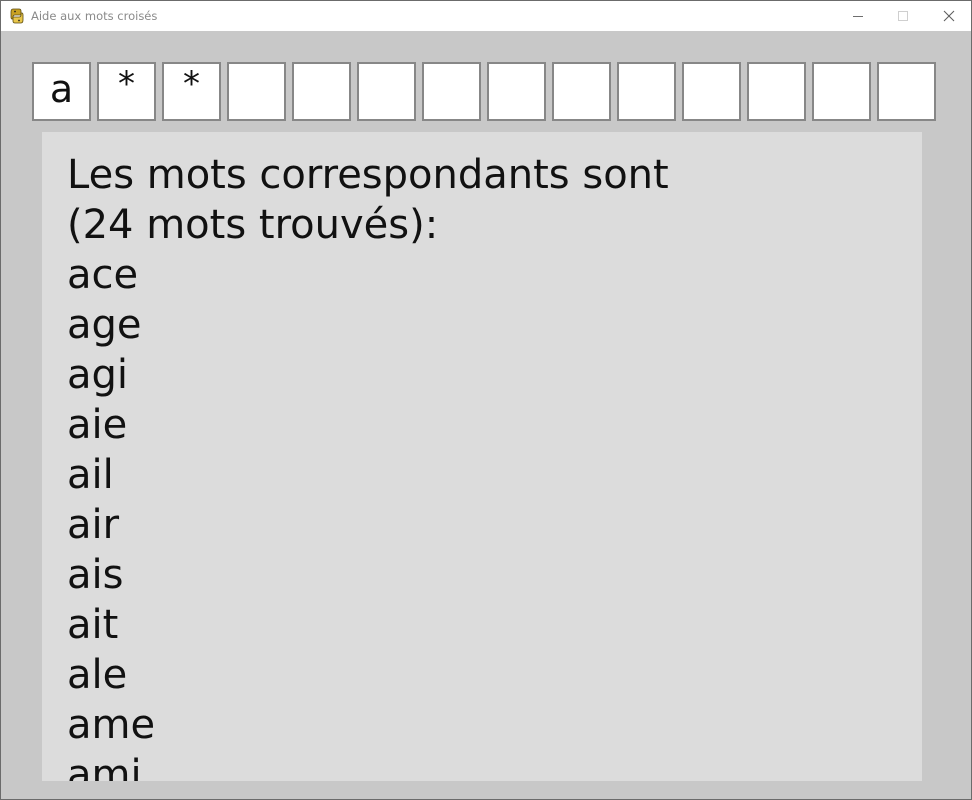  What do you see at coordinates (104, 325) in the screenshot?
I see `word-item: age` at bounding box center [104, 325].